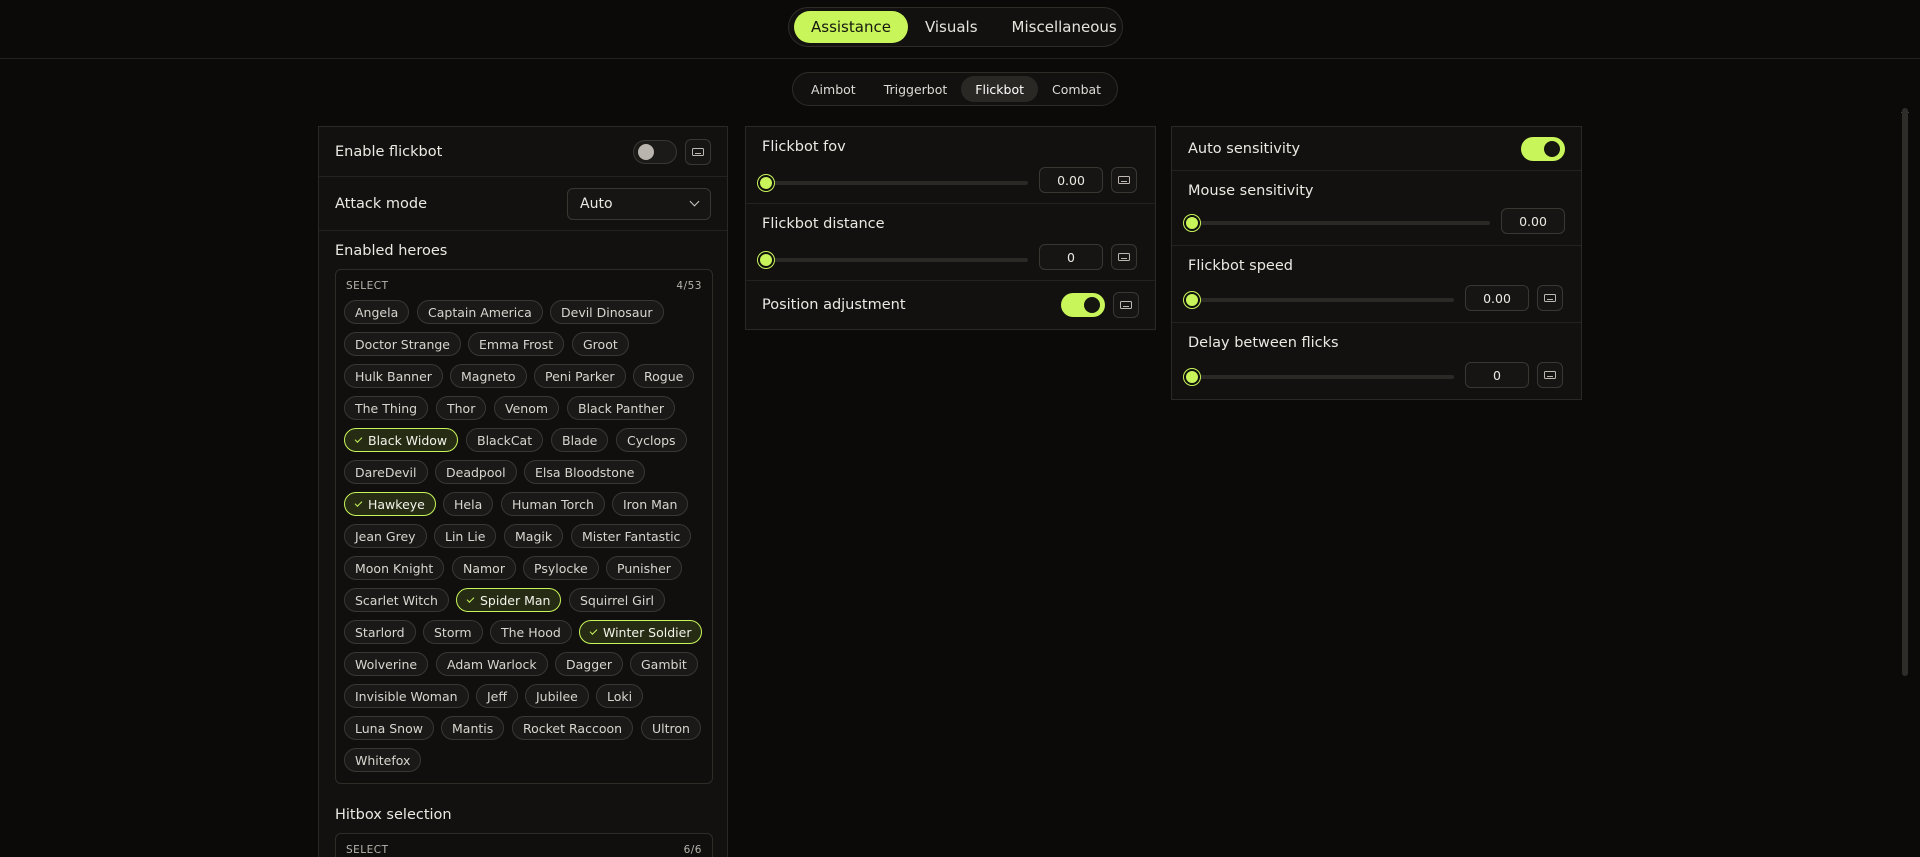  I want to click on hero-chip: Storm, so click(453, 632).